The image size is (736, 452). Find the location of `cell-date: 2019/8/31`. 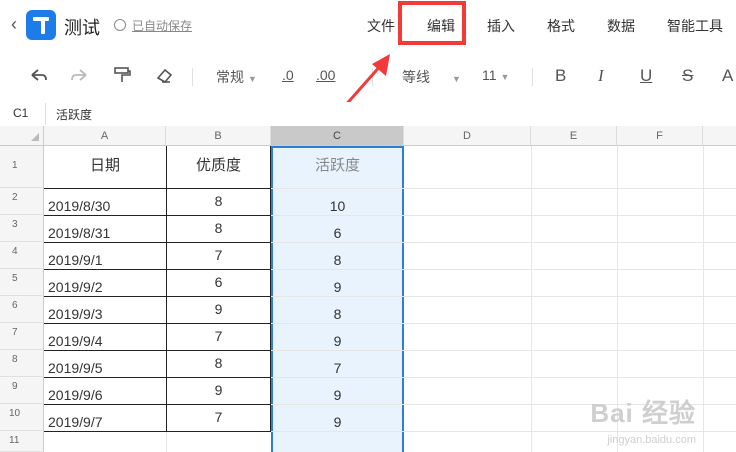

cell-date: 2019/8/31 is located at coordinates (79, 233).